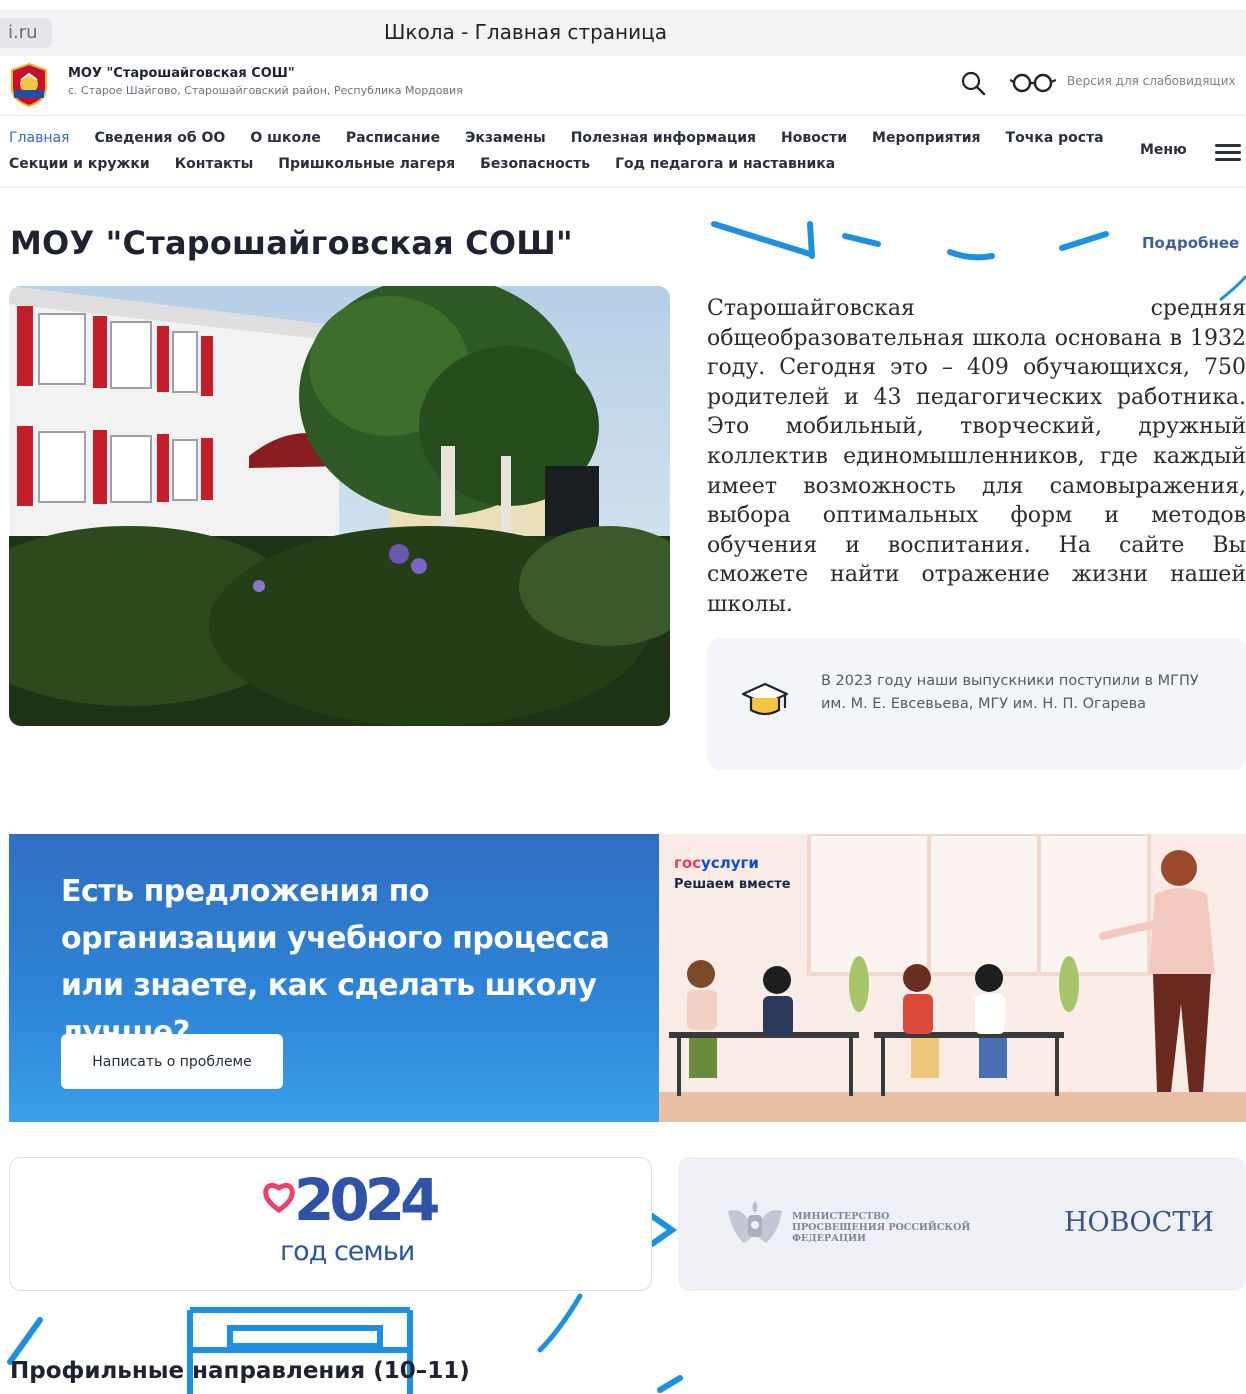  I want to click on nav-item-events: Мероприятия, so click(926, 138).